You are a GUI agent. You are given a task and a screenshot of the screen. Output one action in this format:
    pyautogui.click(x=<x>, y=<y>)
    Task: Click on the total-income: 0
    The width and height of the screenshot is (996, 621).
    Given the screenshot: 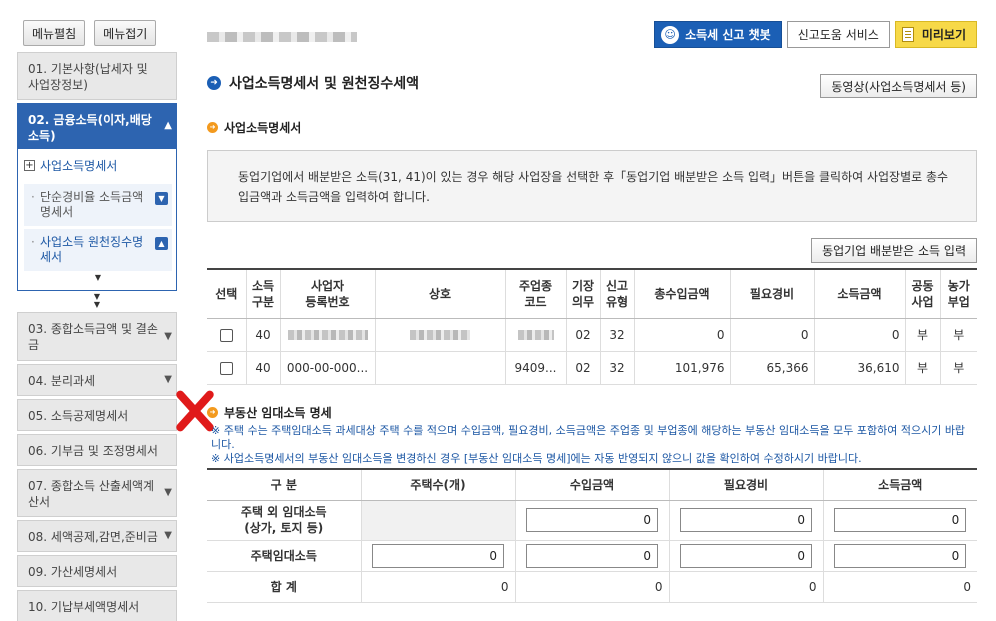 What is the action you would take?
    pyautogui.click(x=899, y=587)
    